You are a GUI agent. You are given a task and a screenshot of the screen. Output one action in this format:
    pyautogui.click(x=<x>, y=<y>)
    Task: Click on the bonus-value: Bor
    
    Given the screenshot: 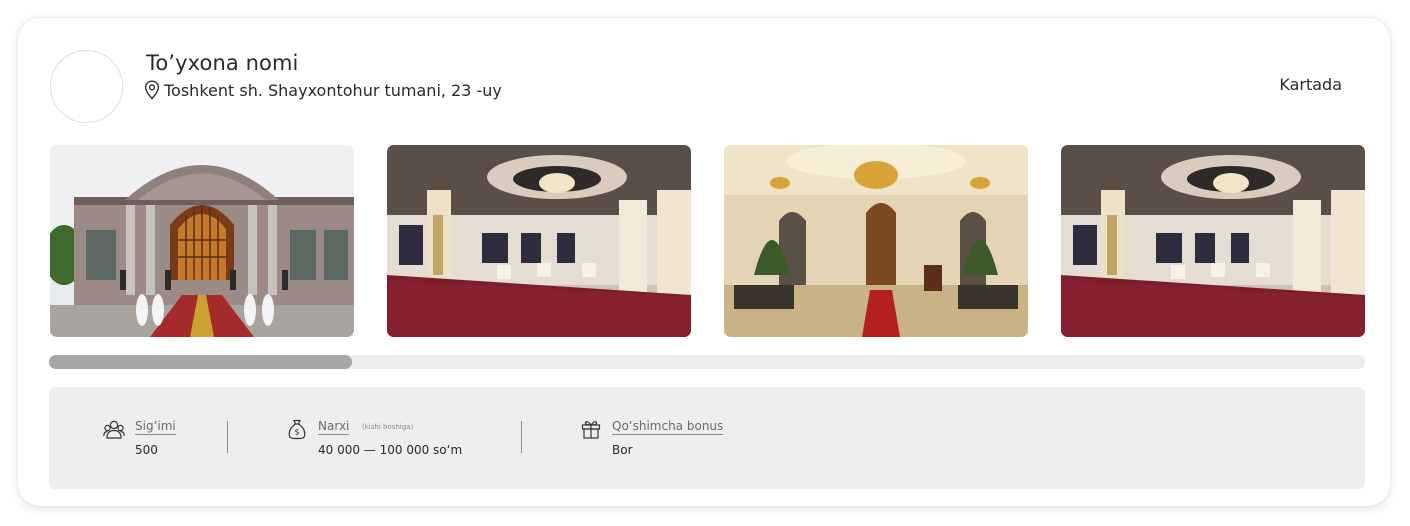 What is the action you would take?
    pyautogui.click(x=622, y=450)
    